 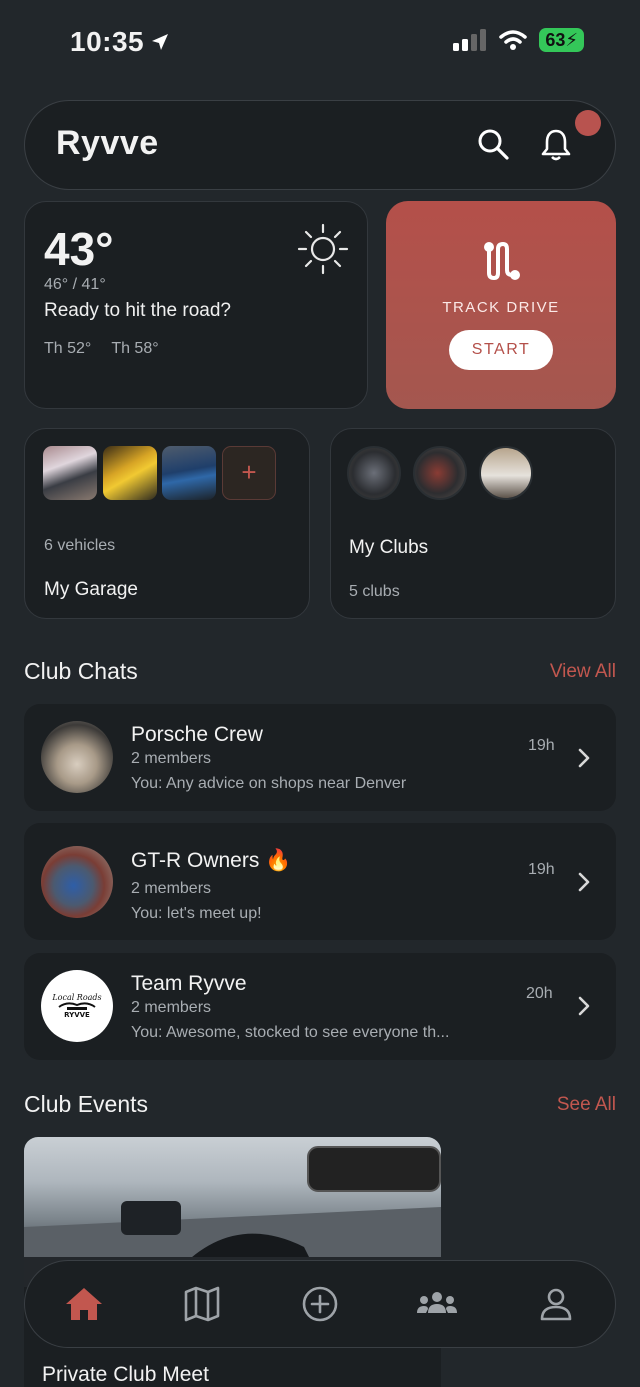 What do you see at coordinates (556, 144) in the screenshot?
I see `bell-icon` at bounding box center [556, 144].